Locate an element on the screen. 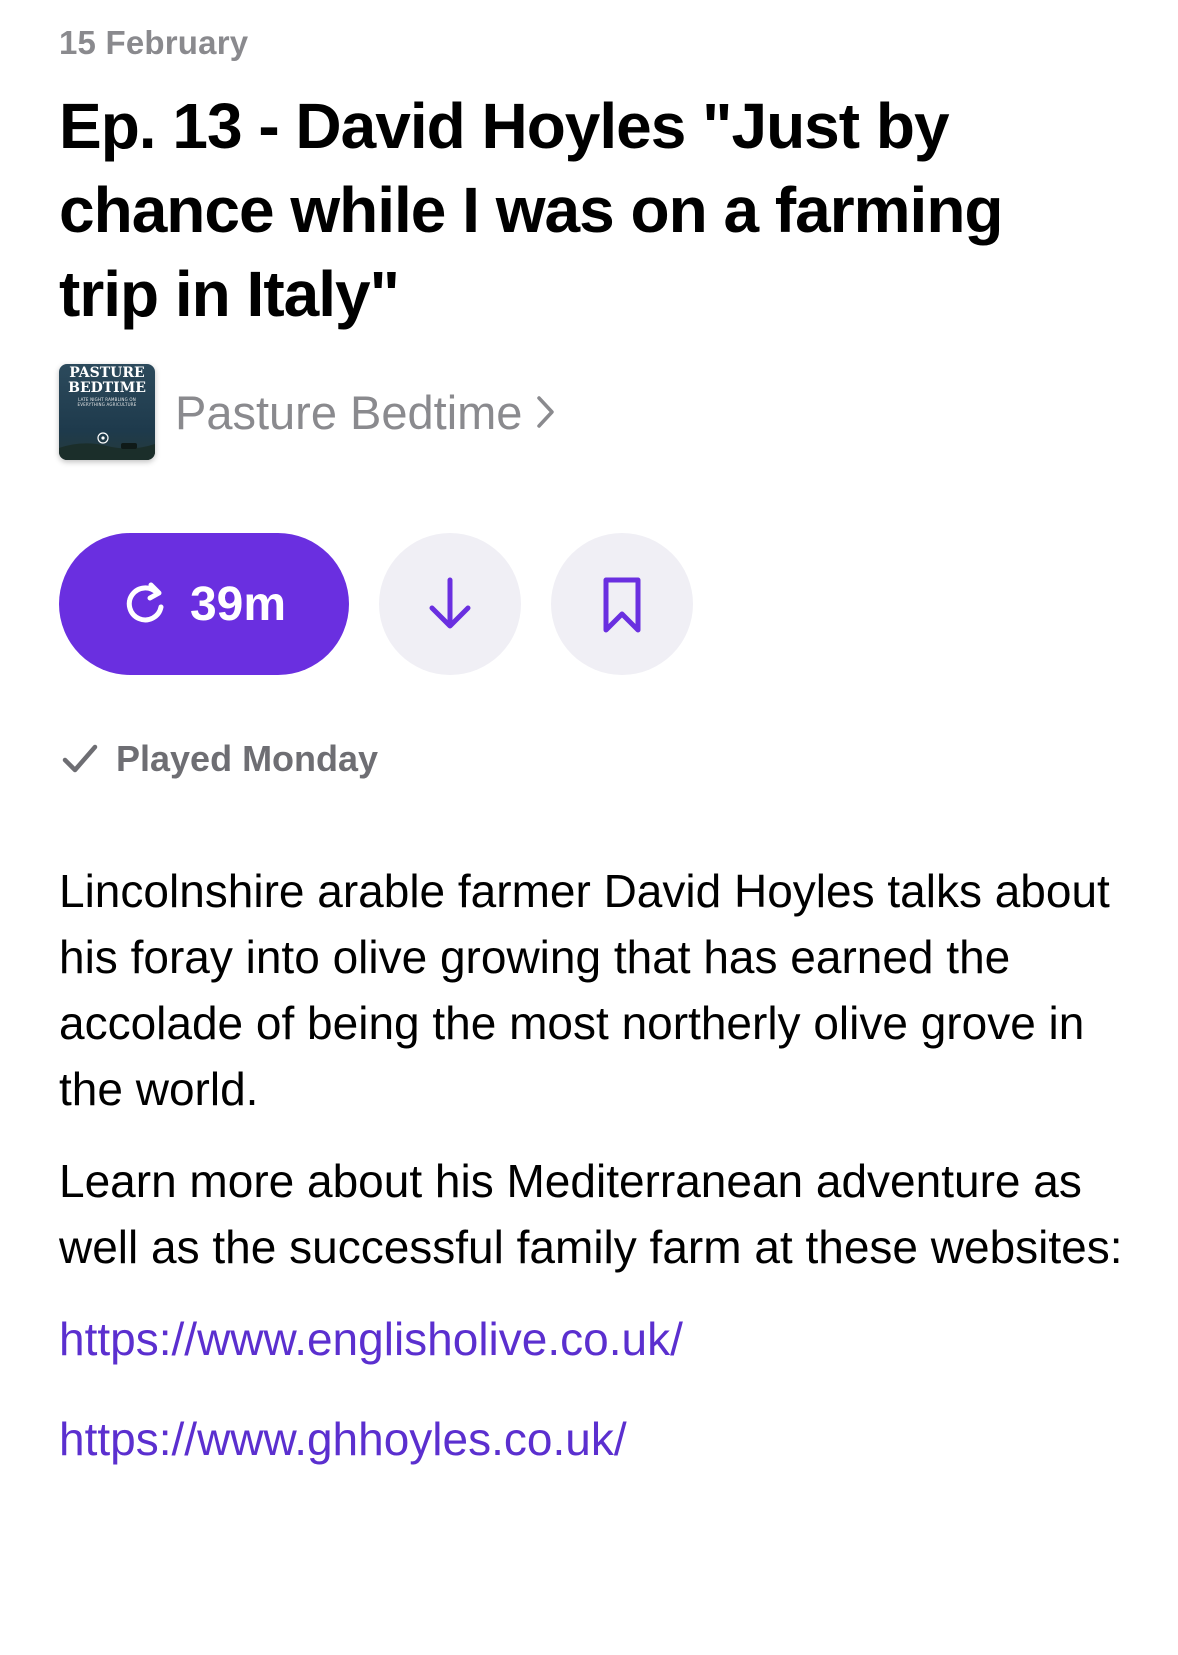  play-button: 39m is located at coordinates (204, 604).